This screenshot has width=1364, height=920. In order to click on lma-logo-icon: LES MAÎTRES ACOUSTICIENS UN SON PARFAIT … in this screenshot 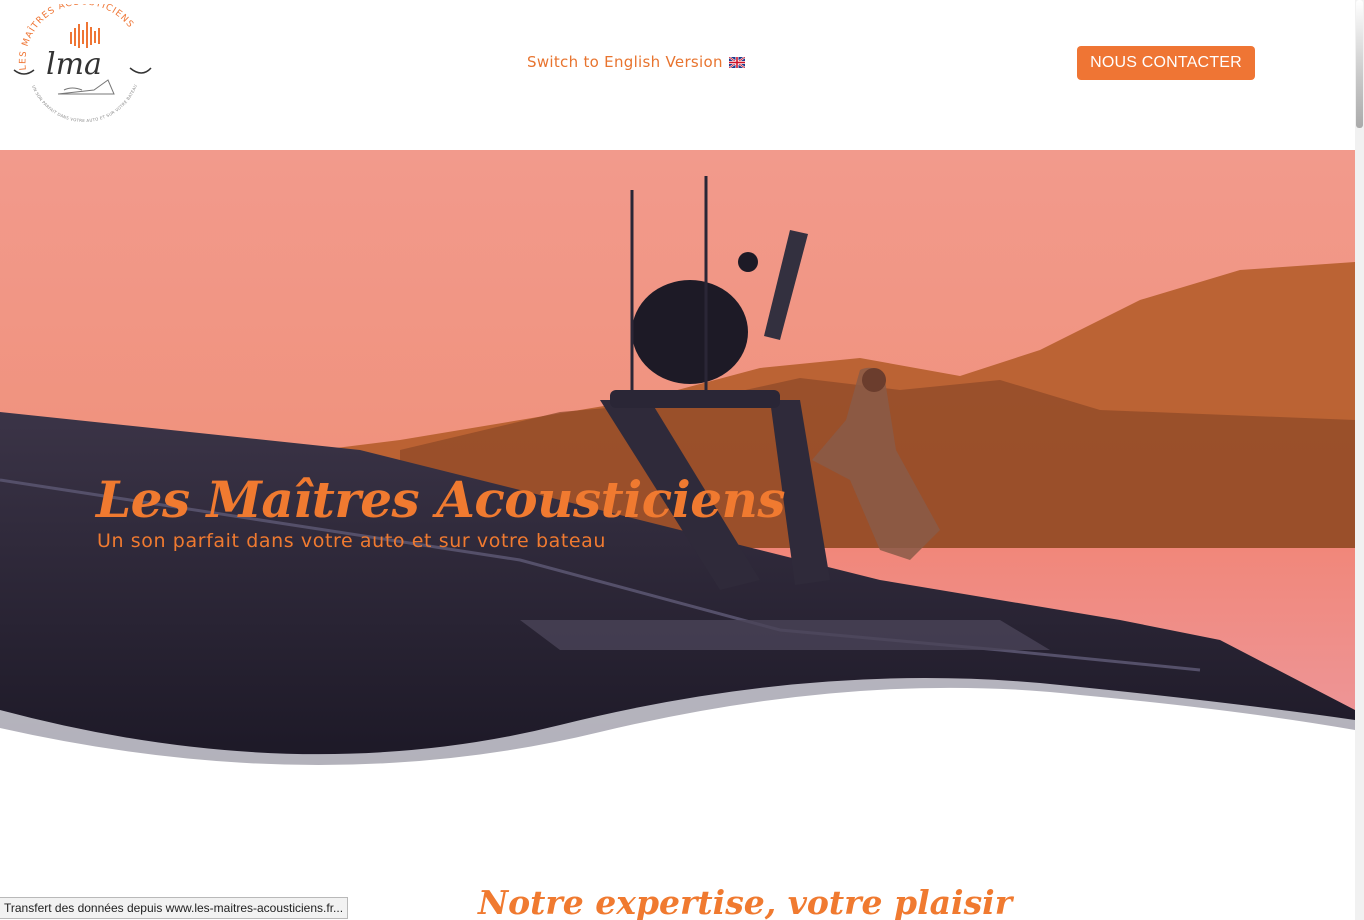, I will do `click(82, 62)`.